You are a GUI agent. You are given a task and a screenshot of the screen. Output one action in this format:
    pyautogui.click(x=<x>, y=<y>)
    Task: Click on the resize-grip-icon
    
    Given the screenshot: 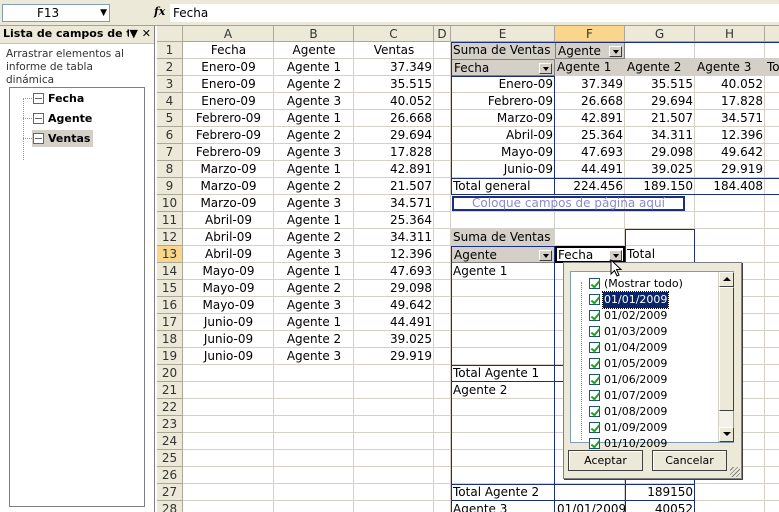 What is the action you would take?
    pyautogui.click(x=735, y=472)
    